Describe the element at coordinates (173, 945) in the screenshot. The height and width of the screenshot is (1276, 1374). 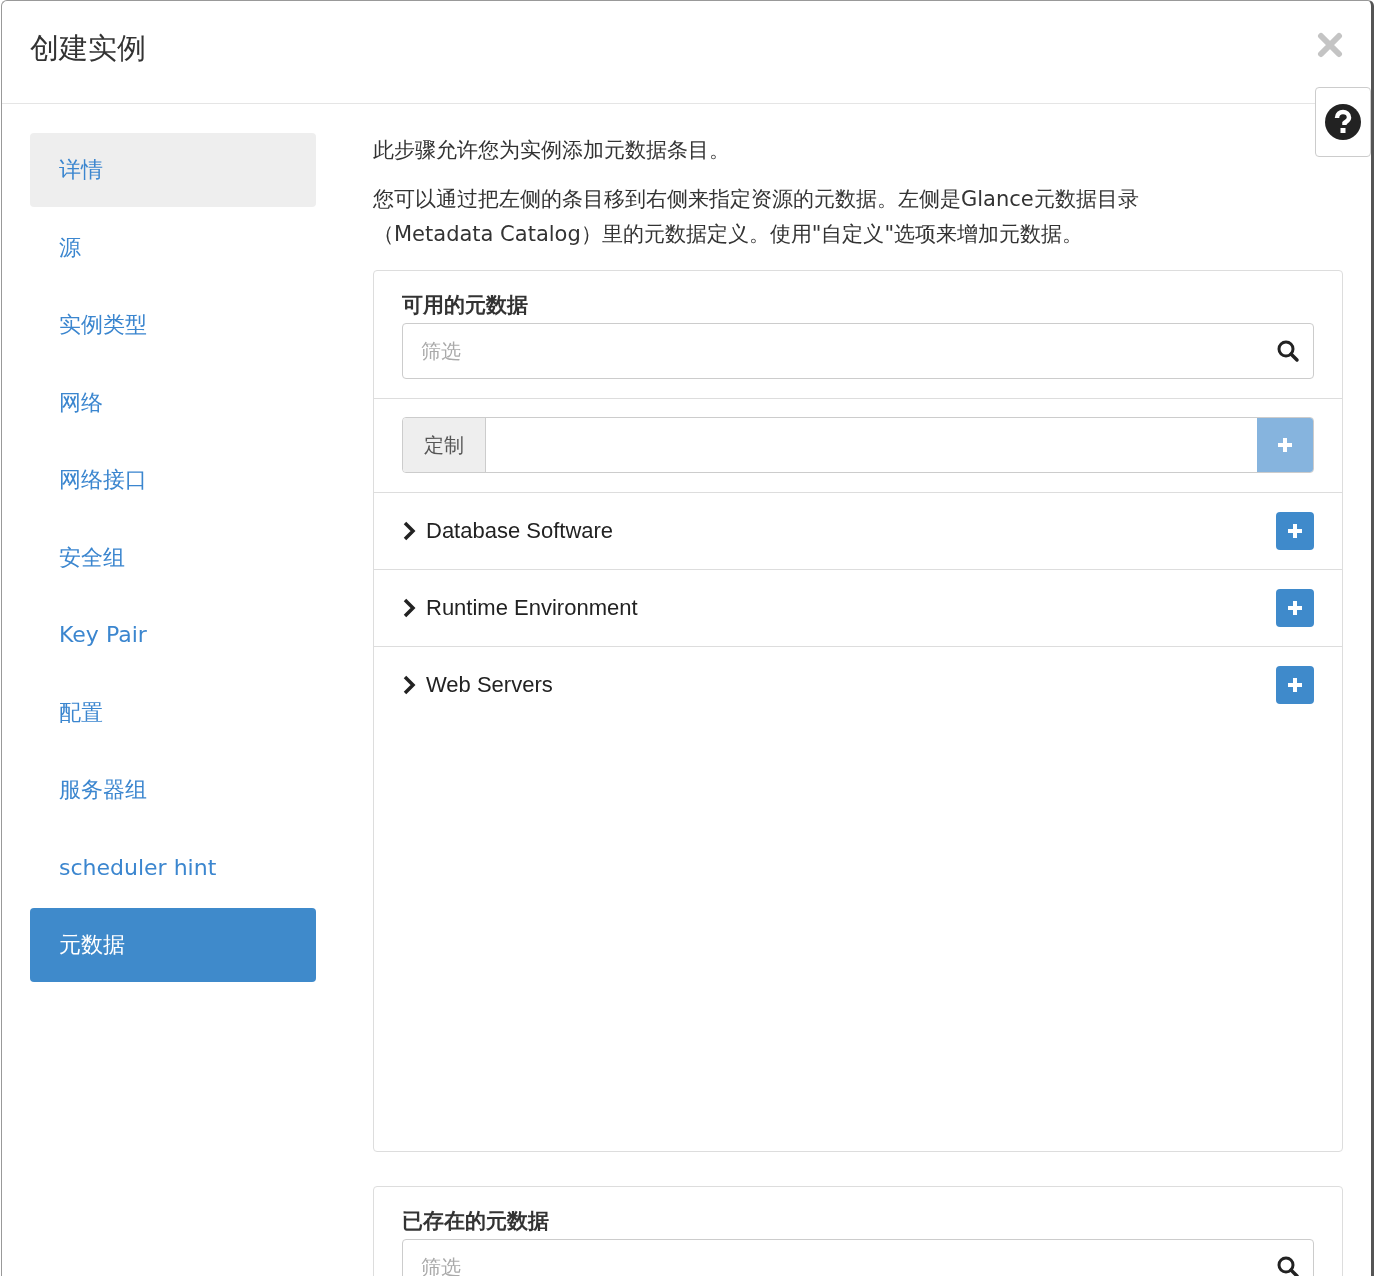
I see `sidebar-item: 元数据` at that location.